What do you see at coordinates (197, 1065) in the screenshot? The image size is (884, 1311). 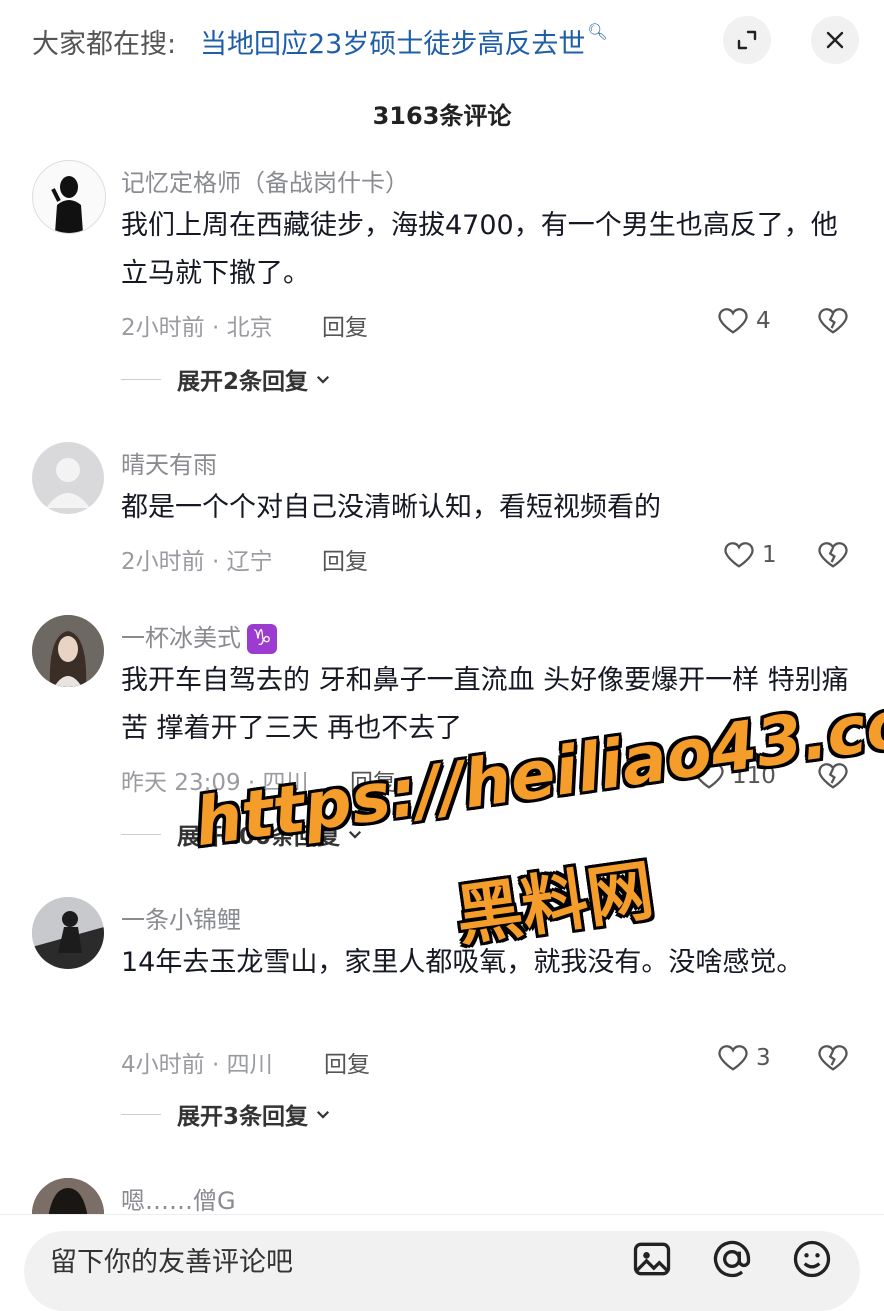 I see `comment-meta: 4小时前 · 四川` at bounding box center [197, 1065].